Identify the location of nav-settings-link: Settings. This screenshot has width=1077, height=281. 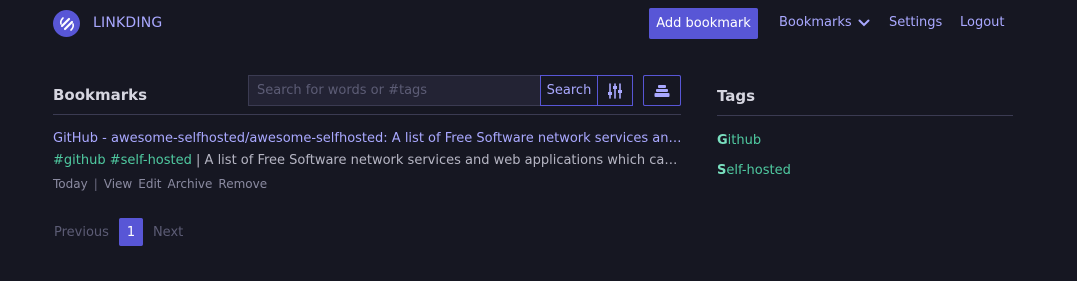
(915, 22).